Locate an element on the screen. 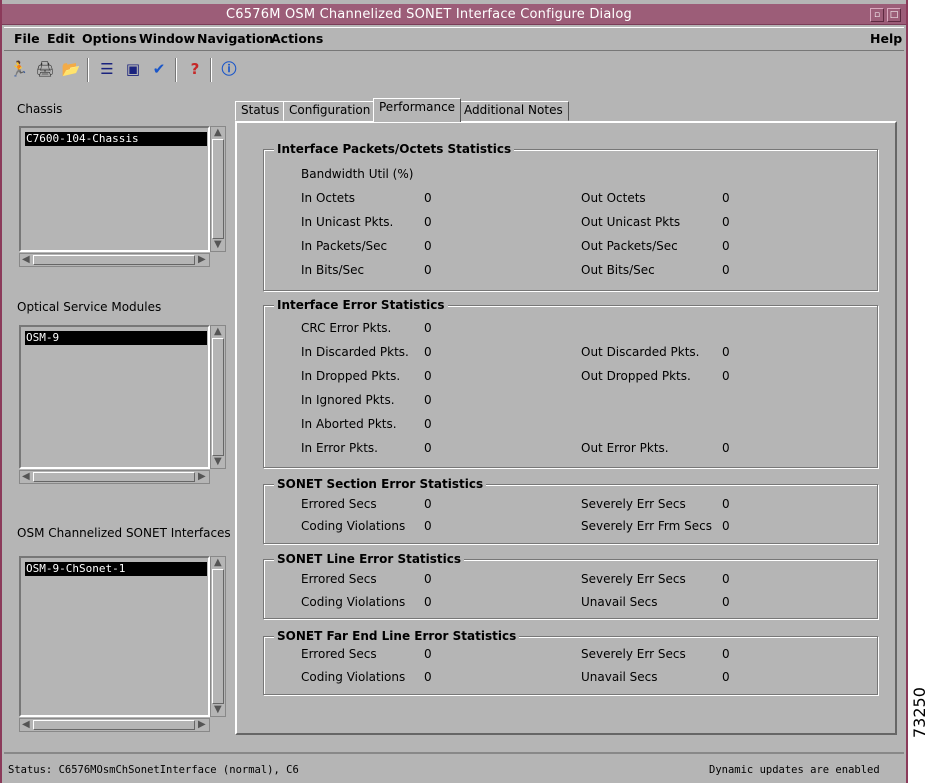 Image resolution: width=931 pixels, height=783 pixels. modules-vertical-scrollbar: ▲ ▼ is located at coordinates (218, 397).